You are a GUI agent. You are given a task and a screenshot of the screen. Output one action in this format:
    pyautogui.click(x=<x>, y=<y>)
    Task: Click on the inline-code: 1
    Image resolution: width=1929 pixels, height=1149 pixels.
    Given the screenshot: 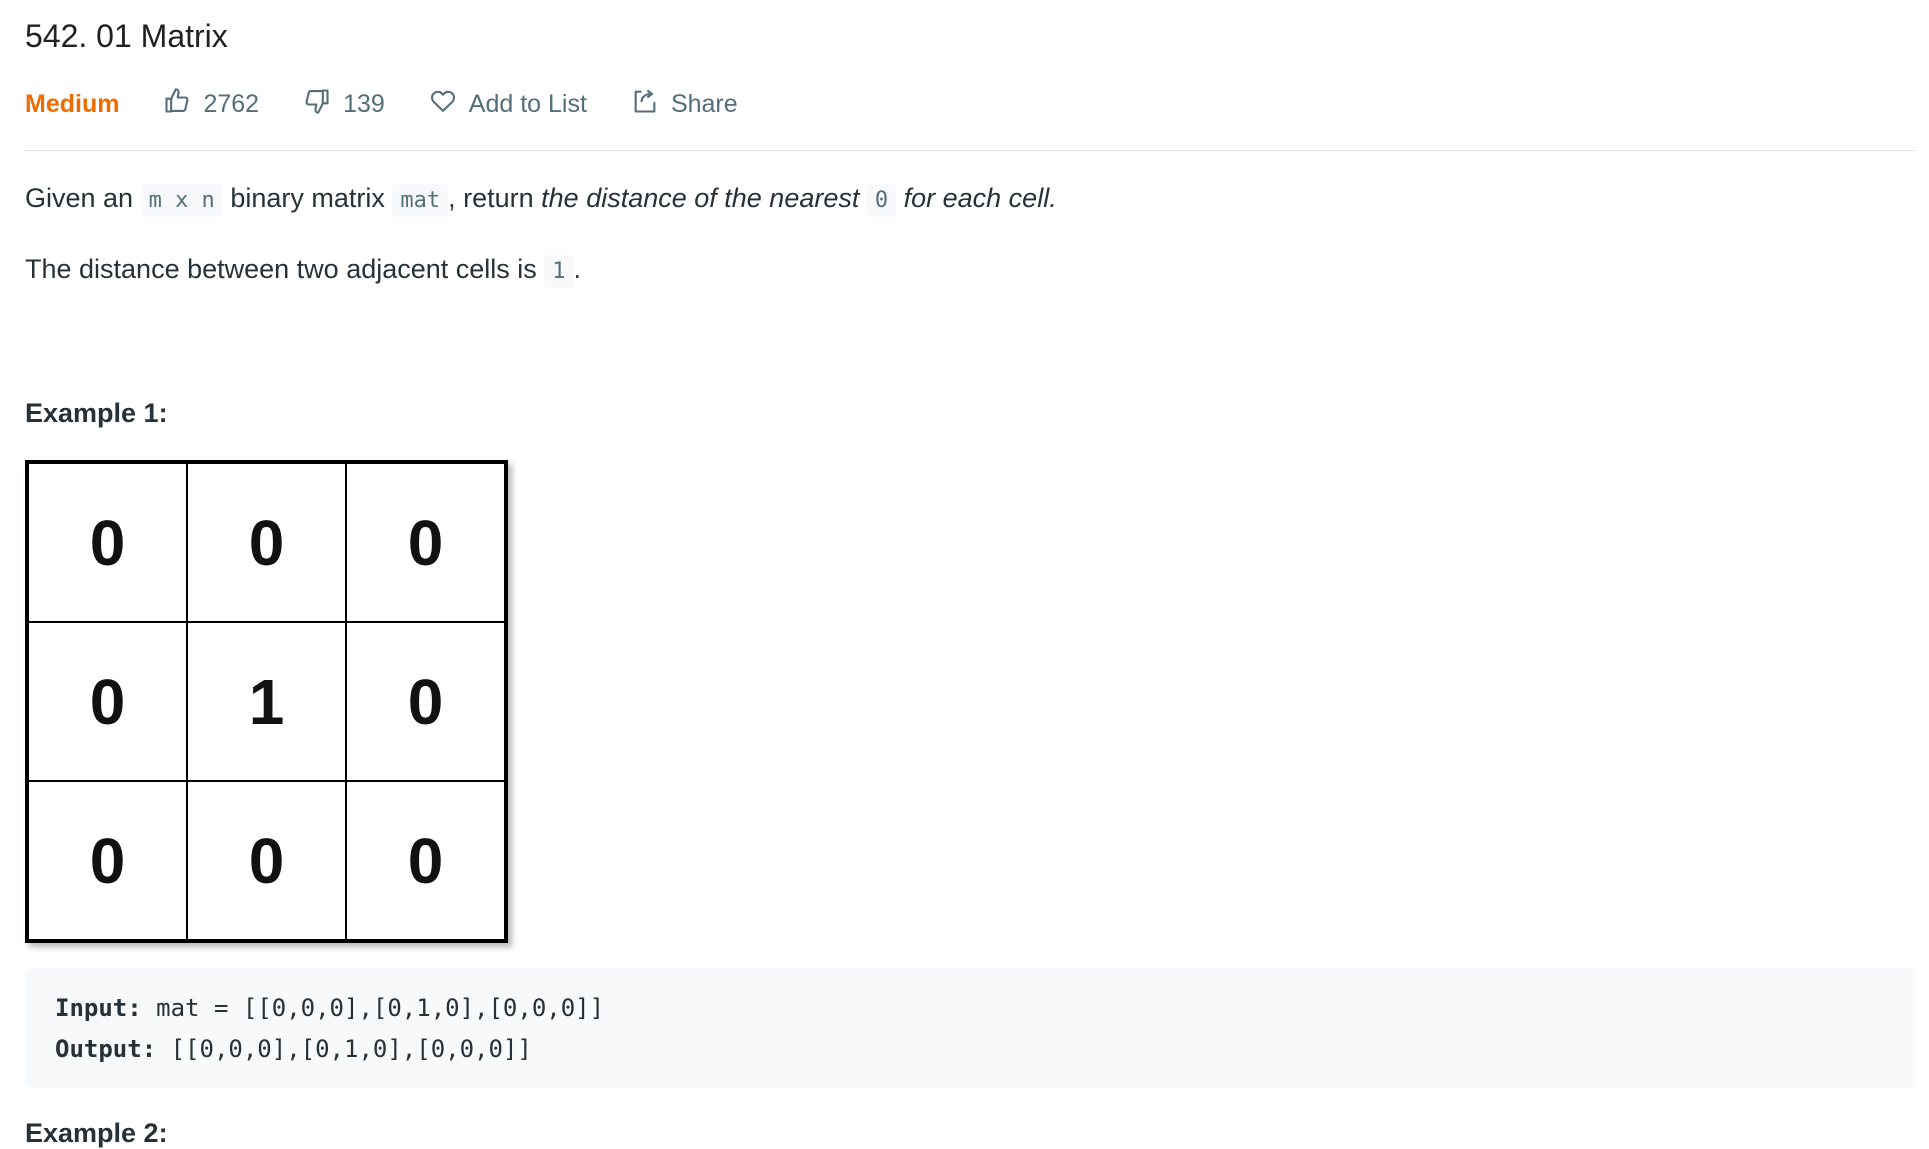 What is the action you would take?
    pyautogui.click(x=559, y=271)
    